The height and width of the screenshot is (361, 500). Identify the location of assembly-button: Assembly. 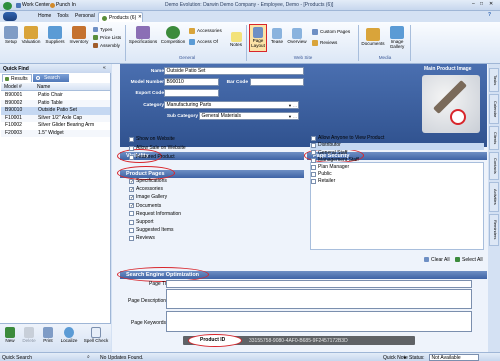
(110, 46).